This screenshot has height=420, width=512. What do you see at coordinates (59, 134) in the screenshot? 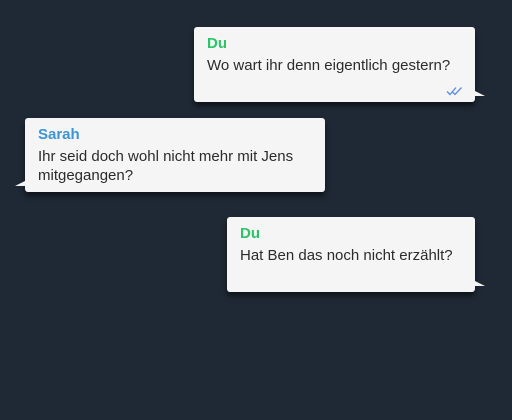
I see `message-sender: Sarah` at bounding box center [59, 134].